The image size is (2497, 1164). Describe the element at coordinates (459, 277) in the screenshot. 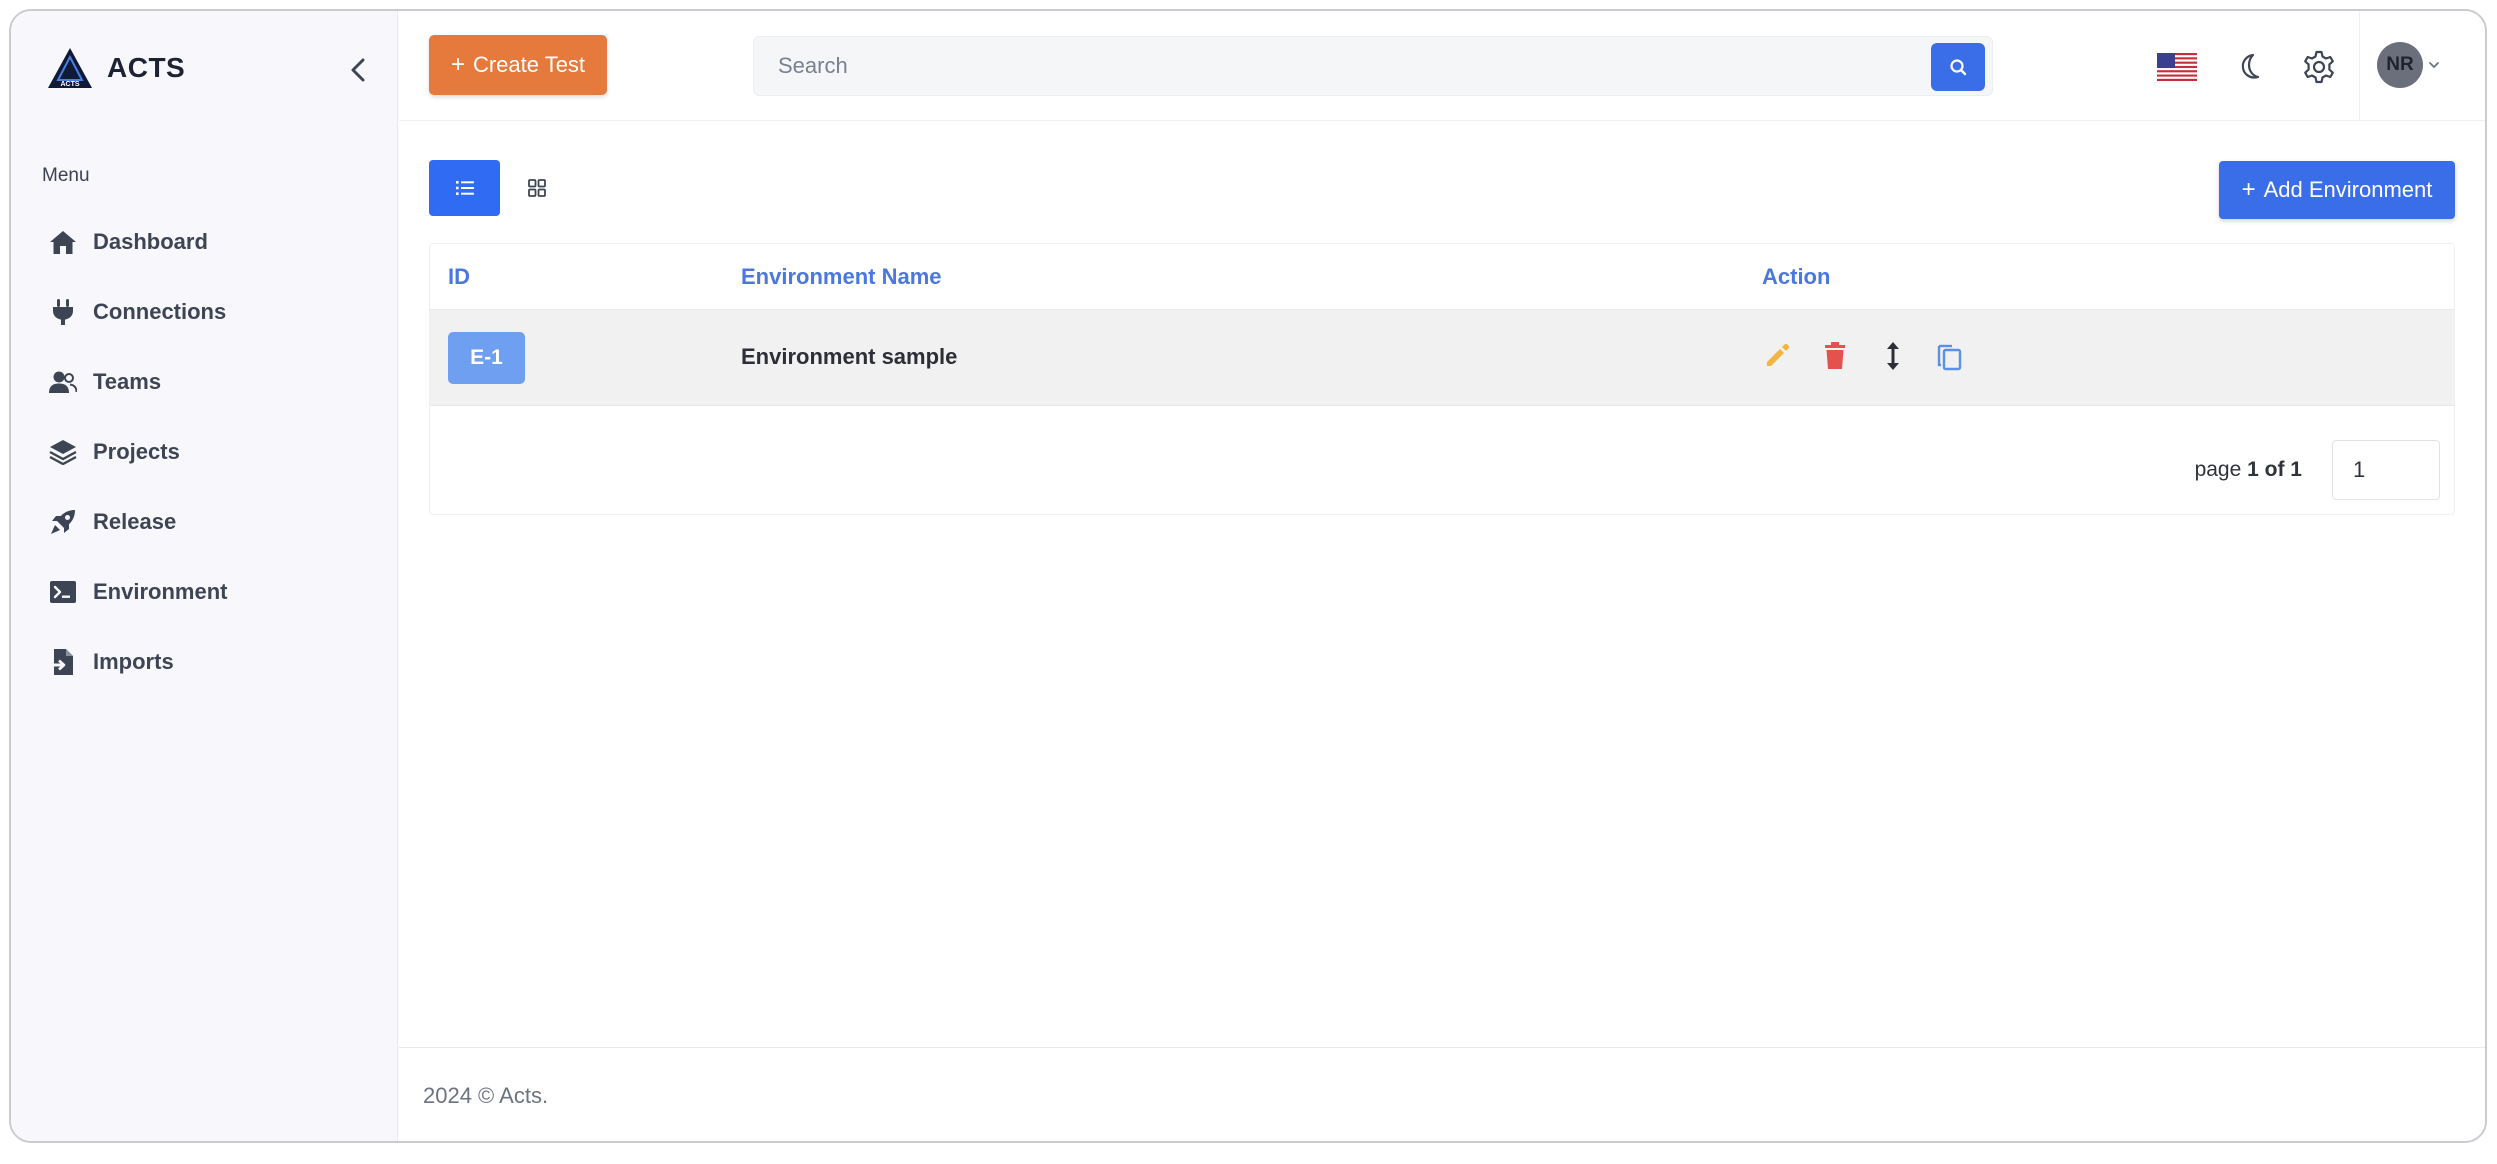

I see `column-header-id: ID` at that location.